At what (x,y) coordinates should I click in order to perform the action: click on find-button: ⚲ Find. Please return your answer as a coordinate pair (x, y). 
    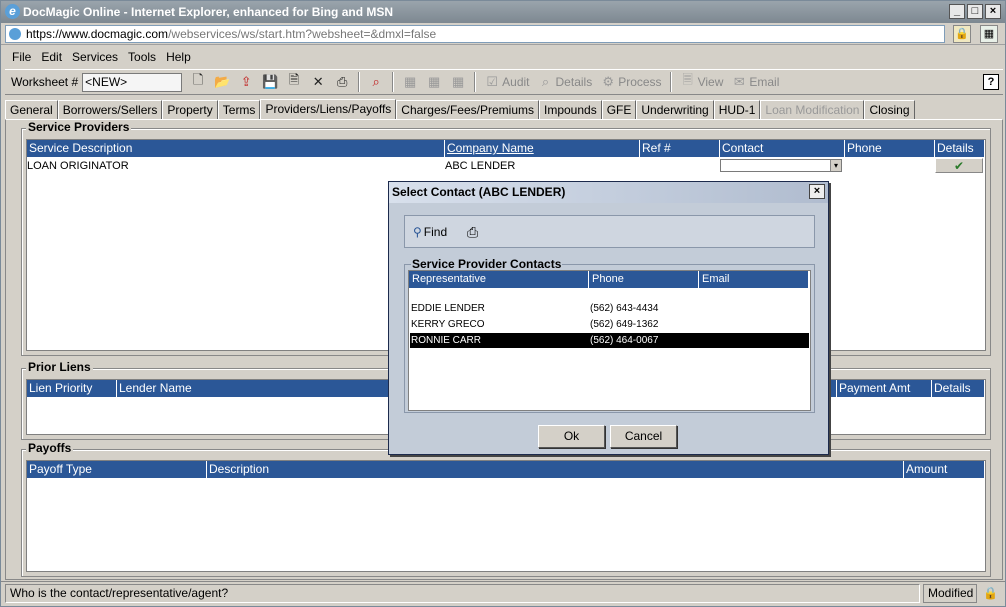
    Looking at the image, I should click on (430, 232).